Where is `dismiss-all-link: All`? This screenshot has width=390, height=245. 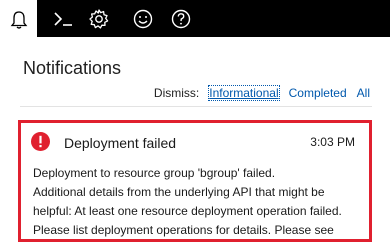 dismiss-all-link: All is located at coordinates (363, 93).